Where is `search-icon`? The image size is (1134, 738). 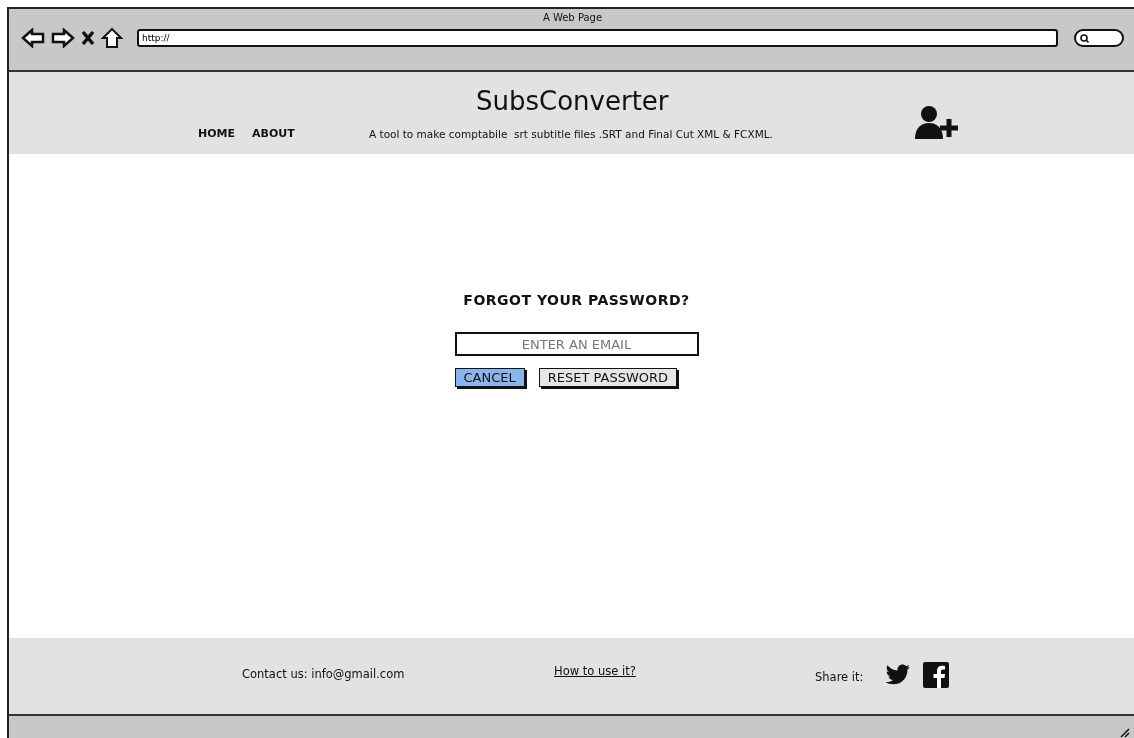 search-icon is located at coordinates (1084, 38).